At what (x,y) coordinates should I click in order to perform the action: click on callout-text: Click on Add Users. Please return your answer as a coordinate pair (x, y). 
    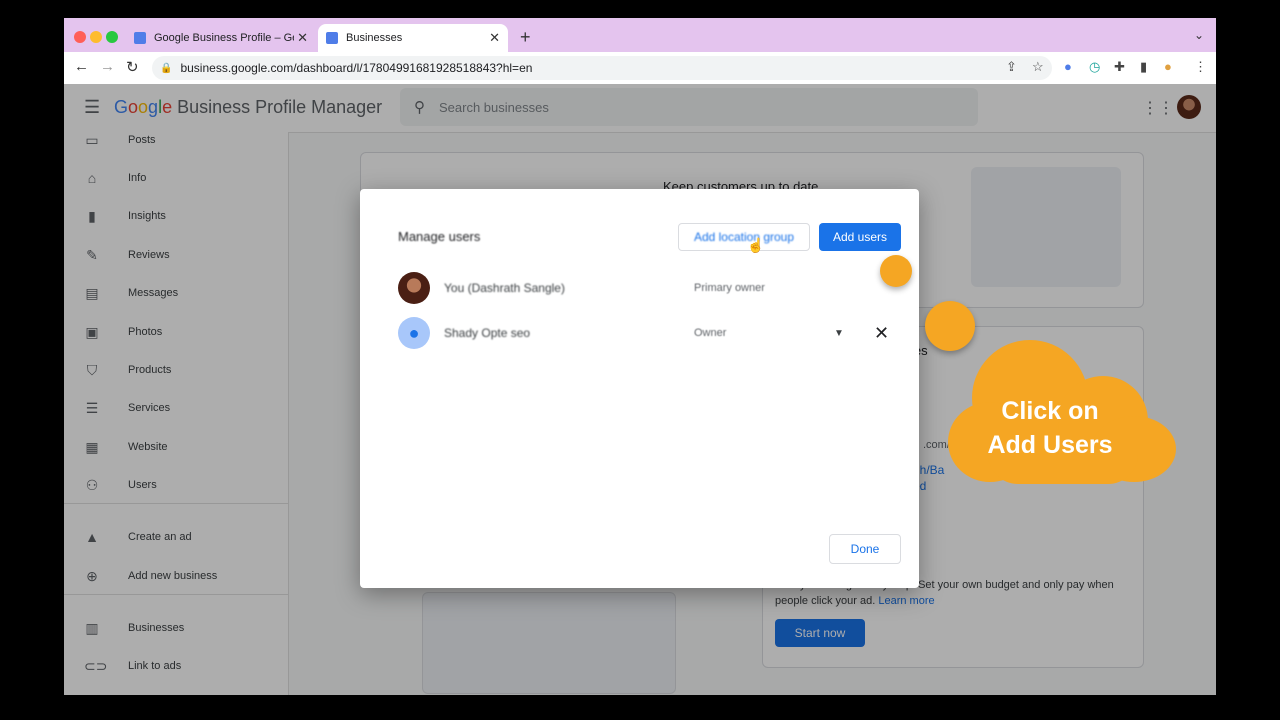
    Looking at the image, I should click on (1050, 428).